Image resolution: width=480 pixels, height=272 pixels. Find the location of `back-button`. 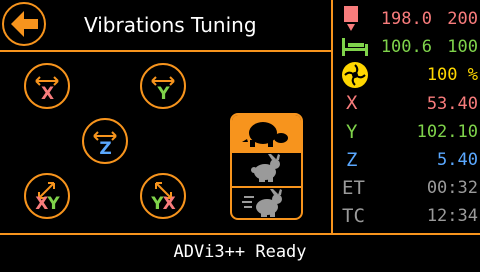

back-button is located at coordinates (24, 24).